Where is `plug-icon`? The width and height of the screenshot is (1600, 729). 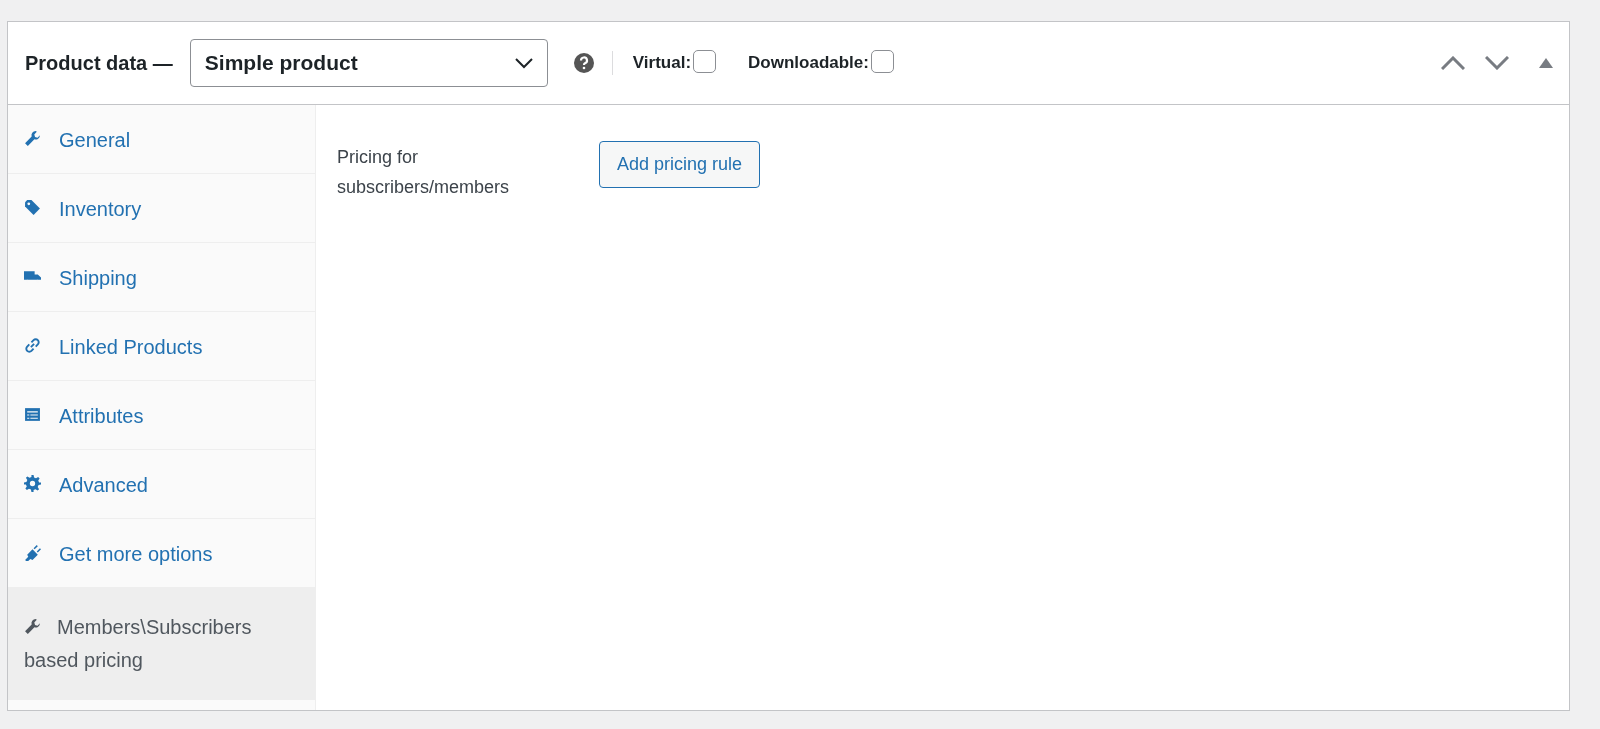
plug-icon is located at coordinates (32, 552).